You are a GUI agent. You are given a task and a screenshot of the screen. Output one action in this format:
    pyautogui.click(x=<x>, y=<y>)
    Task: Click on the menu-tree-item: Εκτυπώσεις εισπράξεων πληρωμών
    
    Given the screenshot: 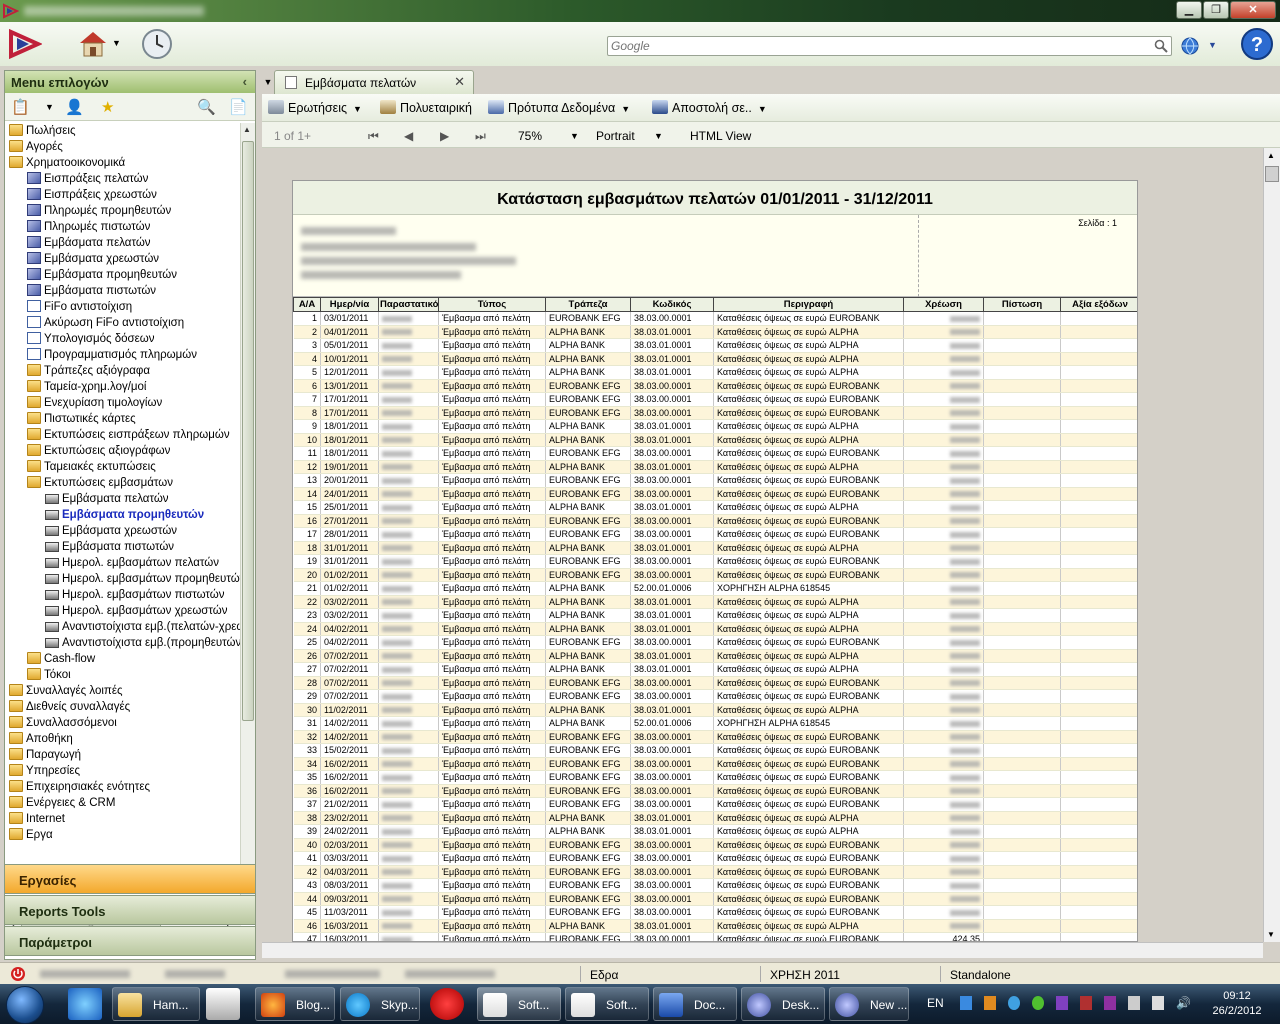 What is the action you would take?
    pyautogui.click(x=123, y=435)
    